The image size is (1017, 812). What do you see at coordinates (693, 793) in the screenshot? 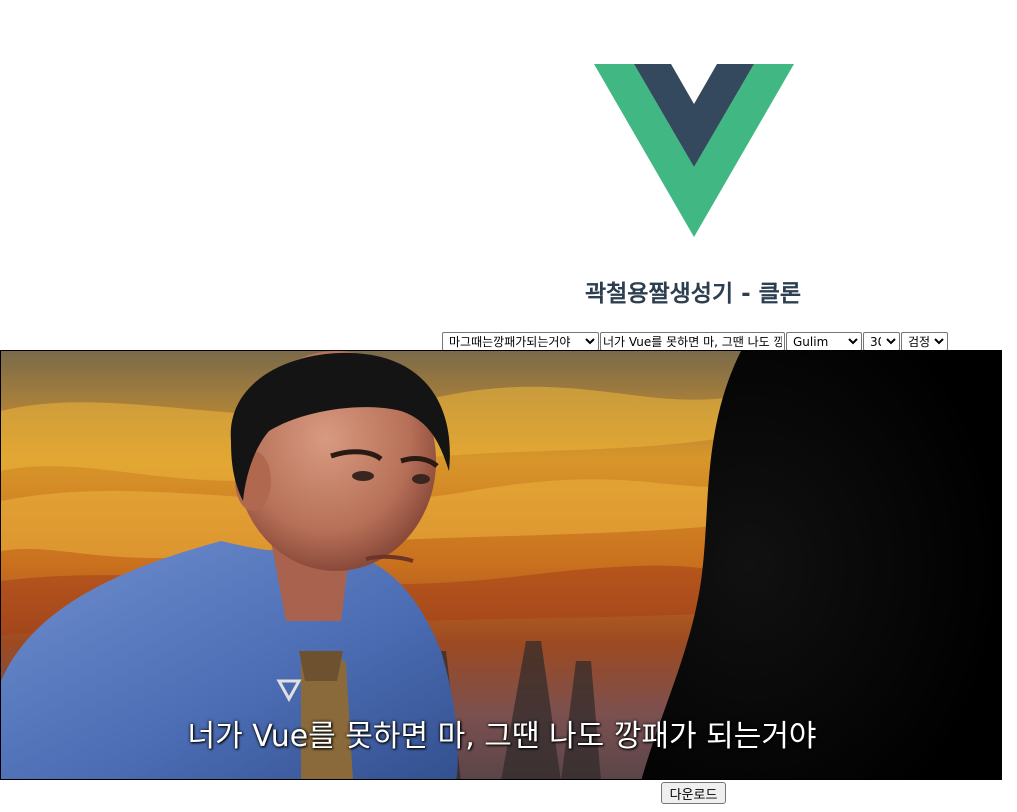
I see `download-button: 다운로드` at bounding box center [693, 793].